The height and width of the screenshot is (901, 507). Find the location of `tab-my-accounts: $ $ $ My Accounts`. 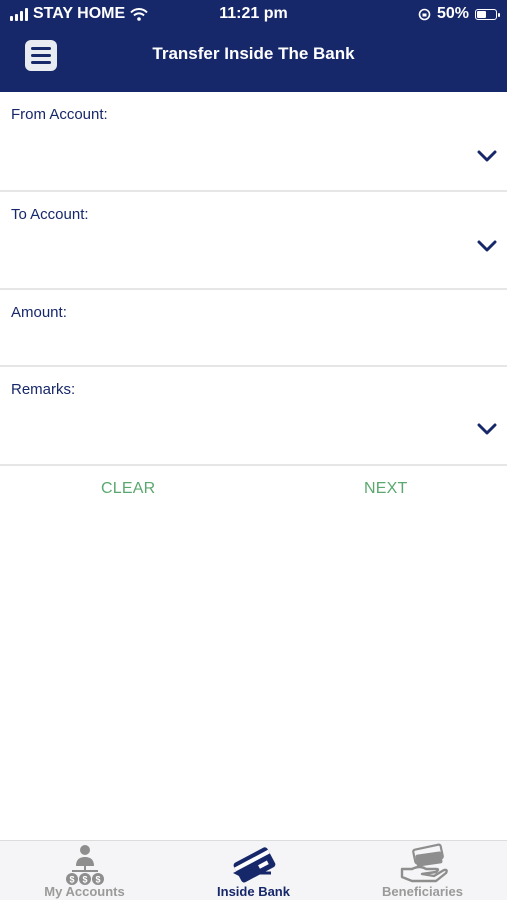

tab-my-accounts: $ $ $ My Accounts is located at coordinates (84, 871).